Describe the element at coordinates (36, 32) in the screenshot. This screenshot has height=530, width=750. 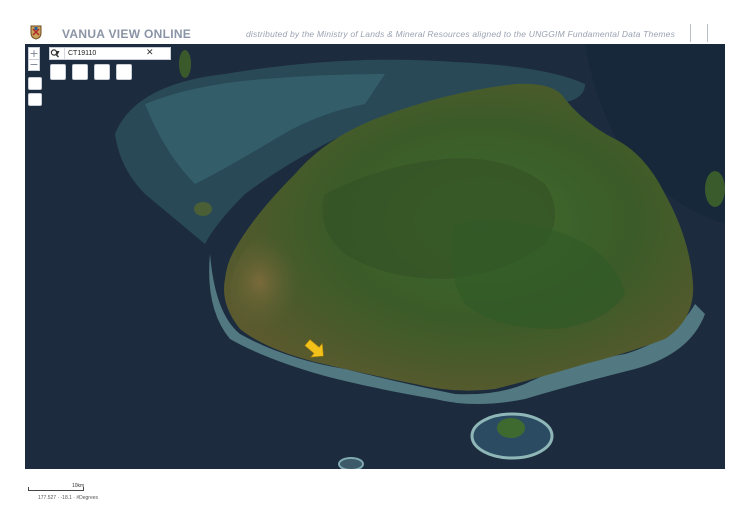
I see `logo-icon` at that location.